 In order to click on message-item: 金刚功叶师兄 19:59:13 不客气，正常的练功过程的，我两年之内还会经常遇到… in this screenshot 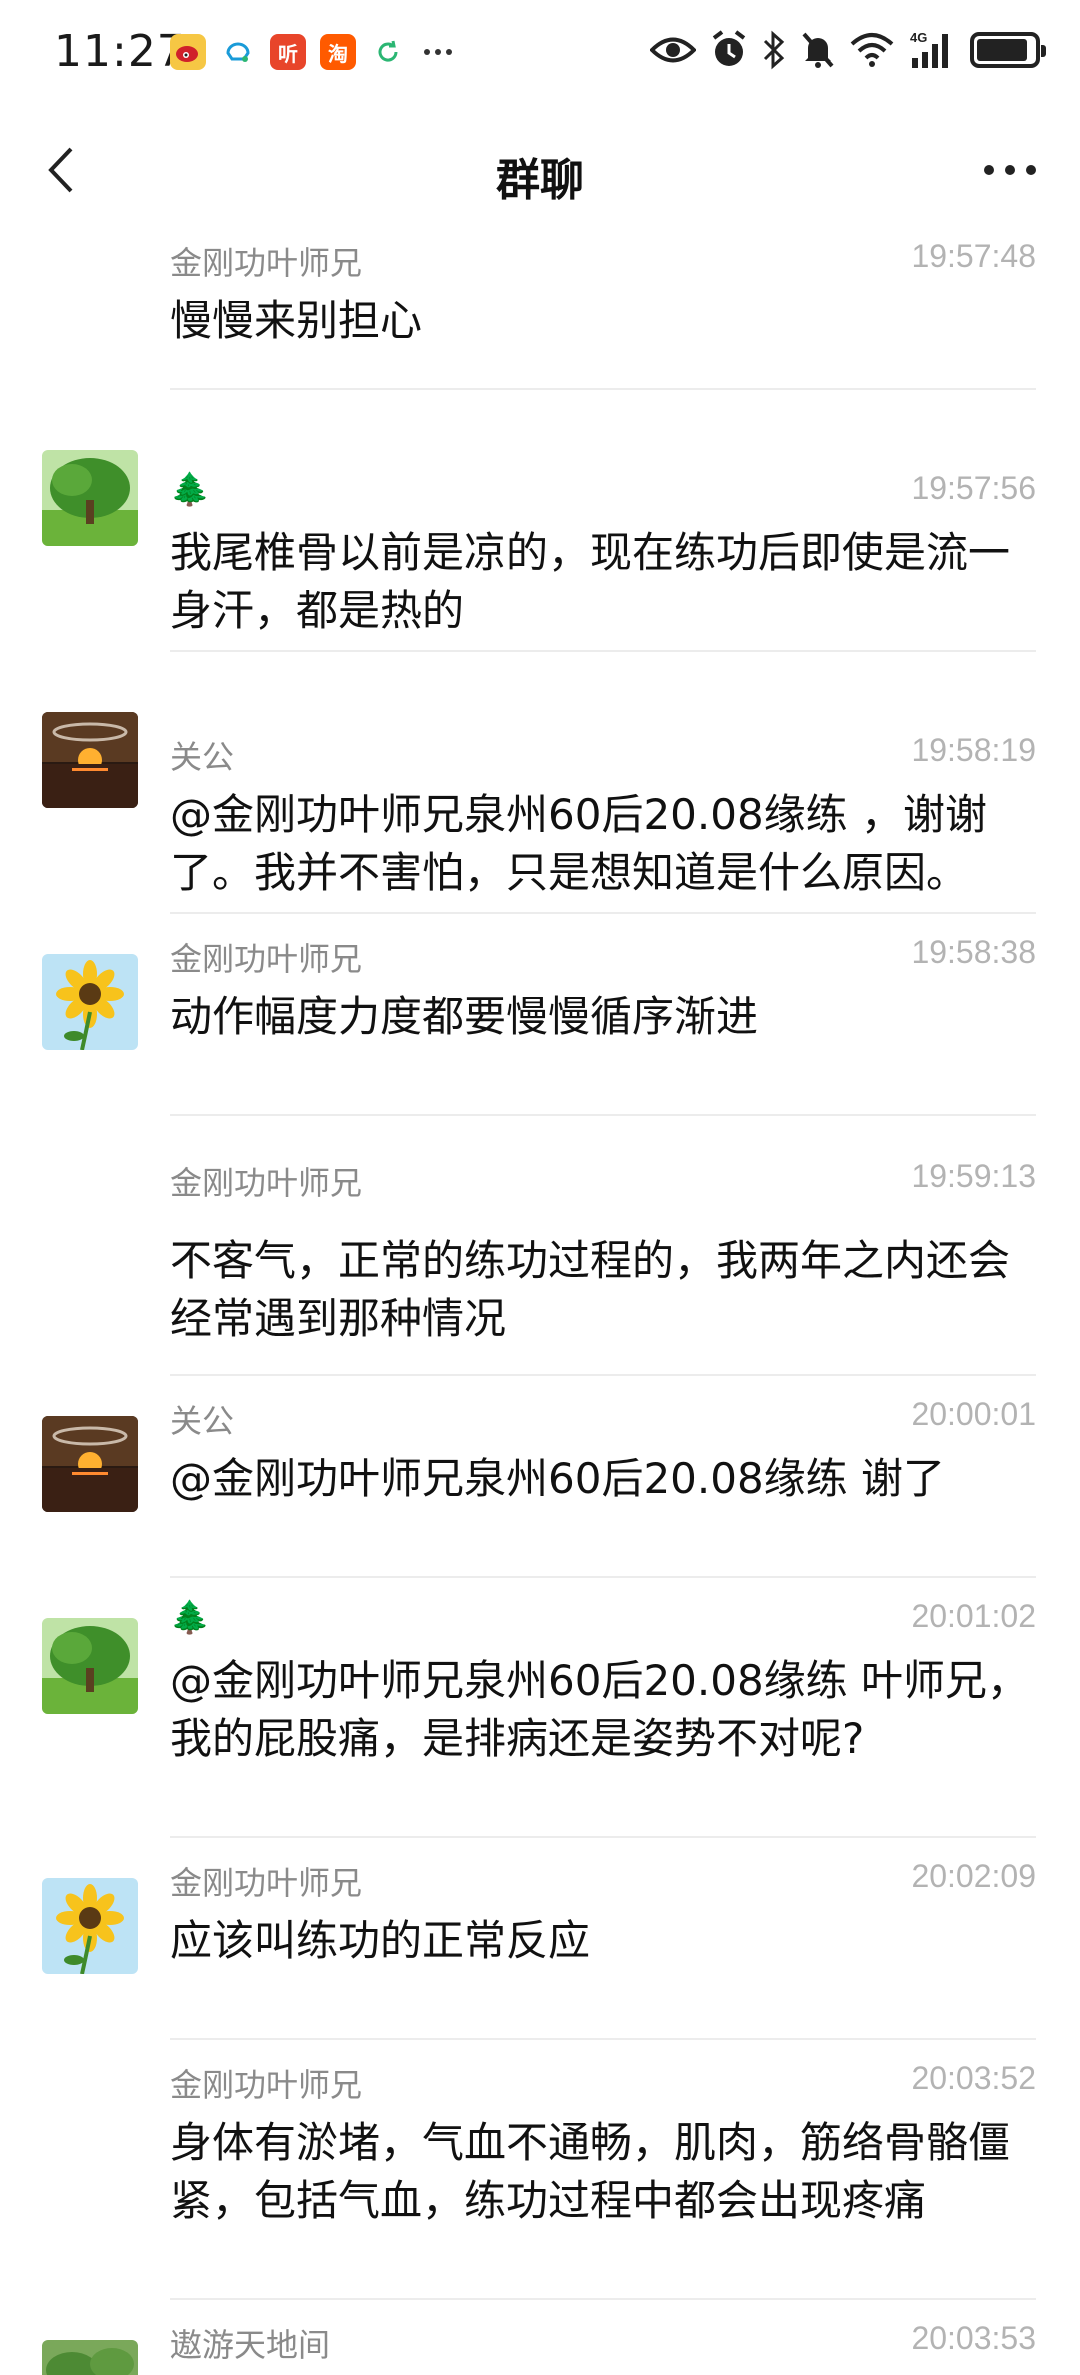, I will do `click(540, 1246)`.